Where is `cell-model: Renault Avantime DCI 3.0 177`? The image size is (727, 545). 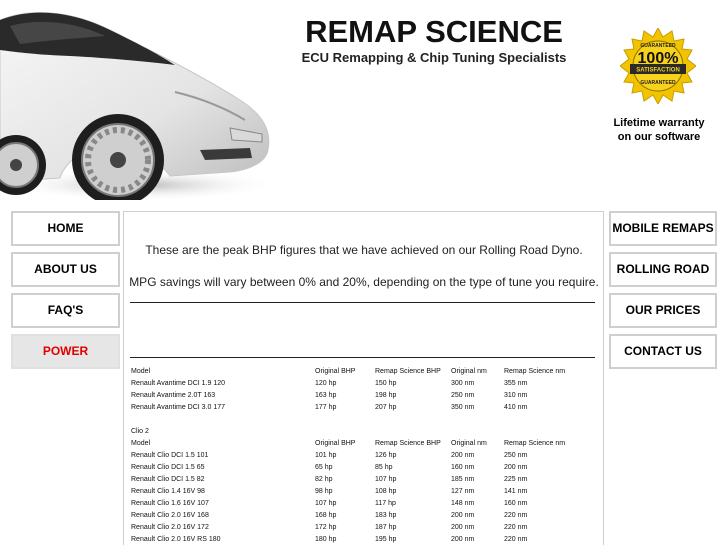
cell-model: Renault Avantime DCI 3.0 177 is located at coordinates (178, 407).